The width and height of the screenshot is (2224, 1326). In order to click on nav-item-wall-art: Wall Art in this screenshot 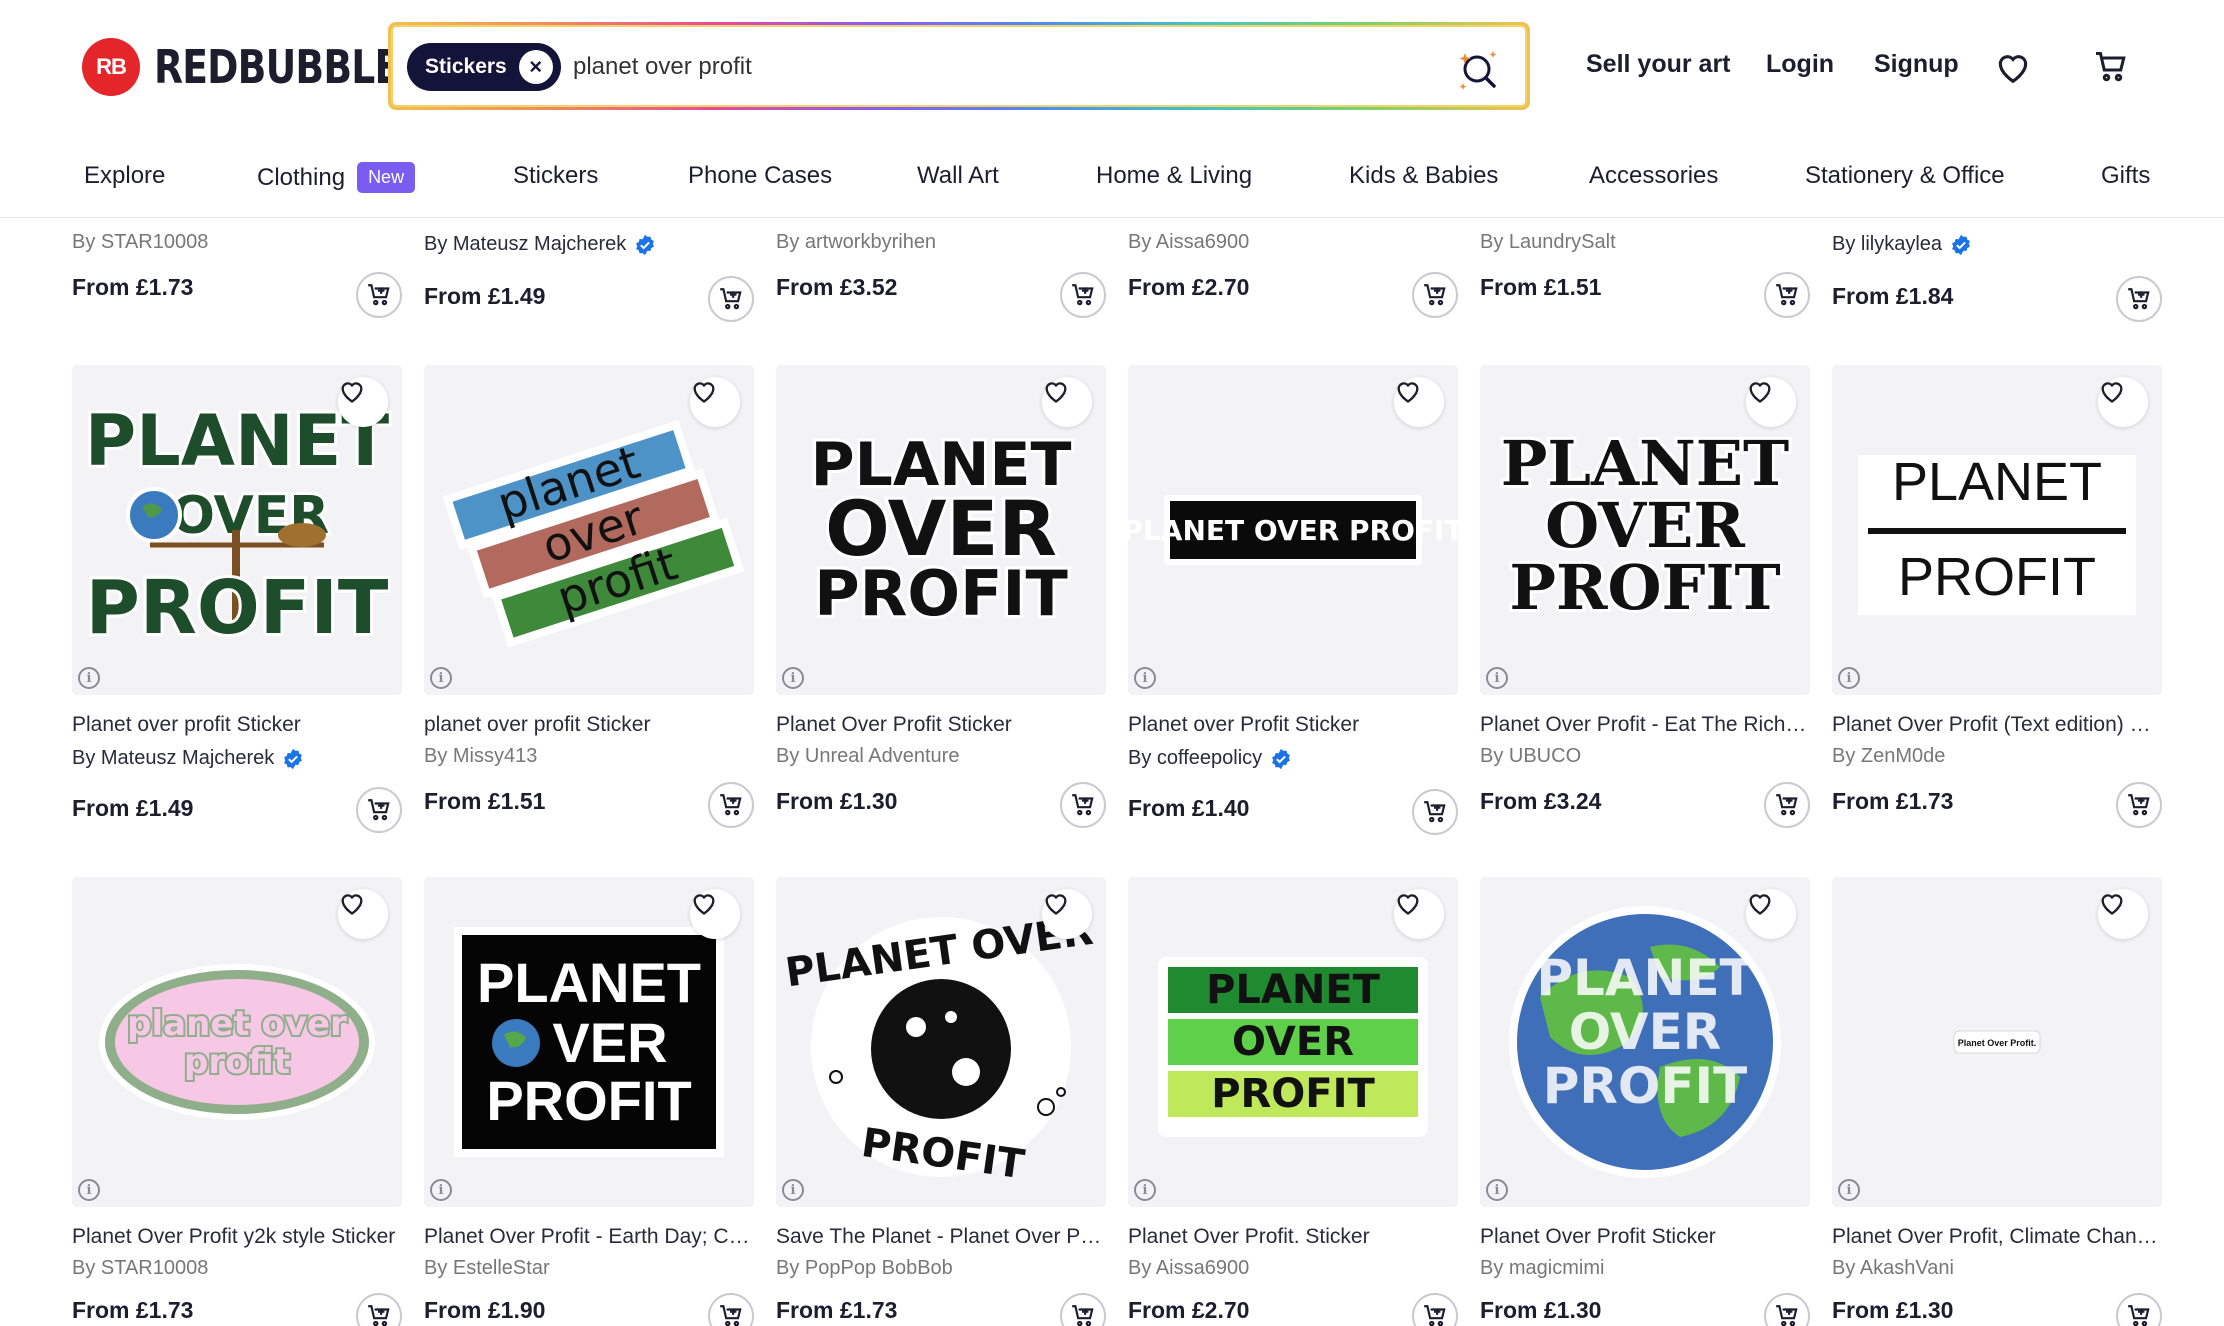, I will do `click(958, 176)`.